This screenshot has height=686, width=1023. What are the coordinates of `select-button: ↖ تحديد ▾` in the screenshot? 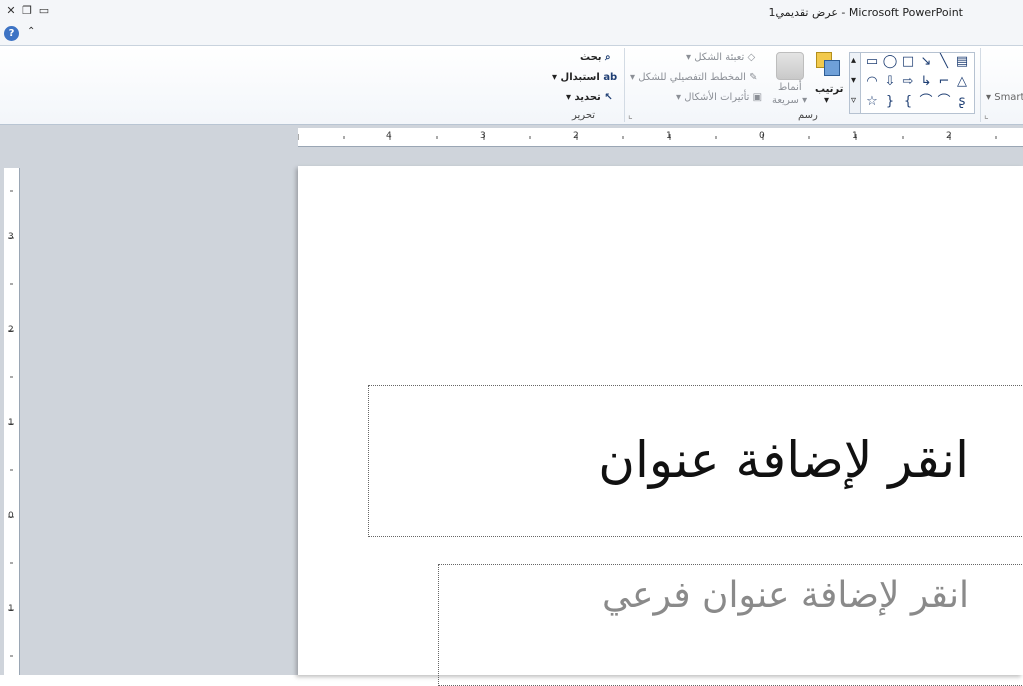 It's located at (589, 97).